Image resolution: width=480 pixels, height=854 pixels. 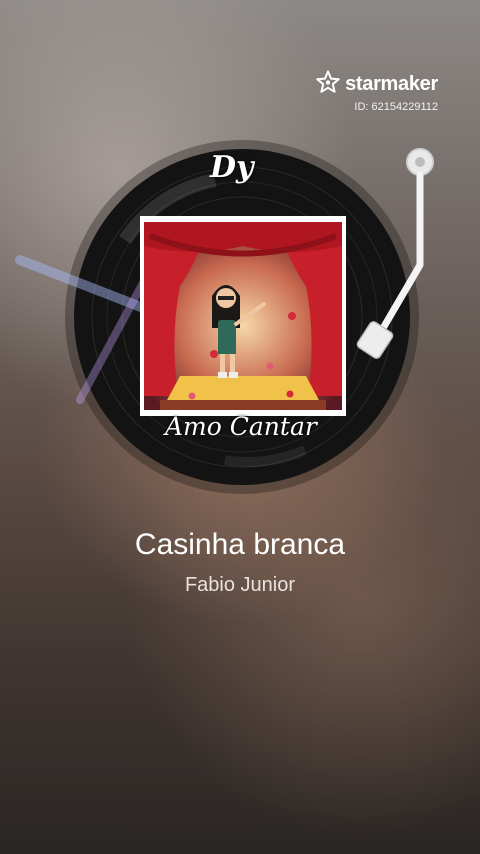 I want to click on album-cover, so click(x=243, y=316).